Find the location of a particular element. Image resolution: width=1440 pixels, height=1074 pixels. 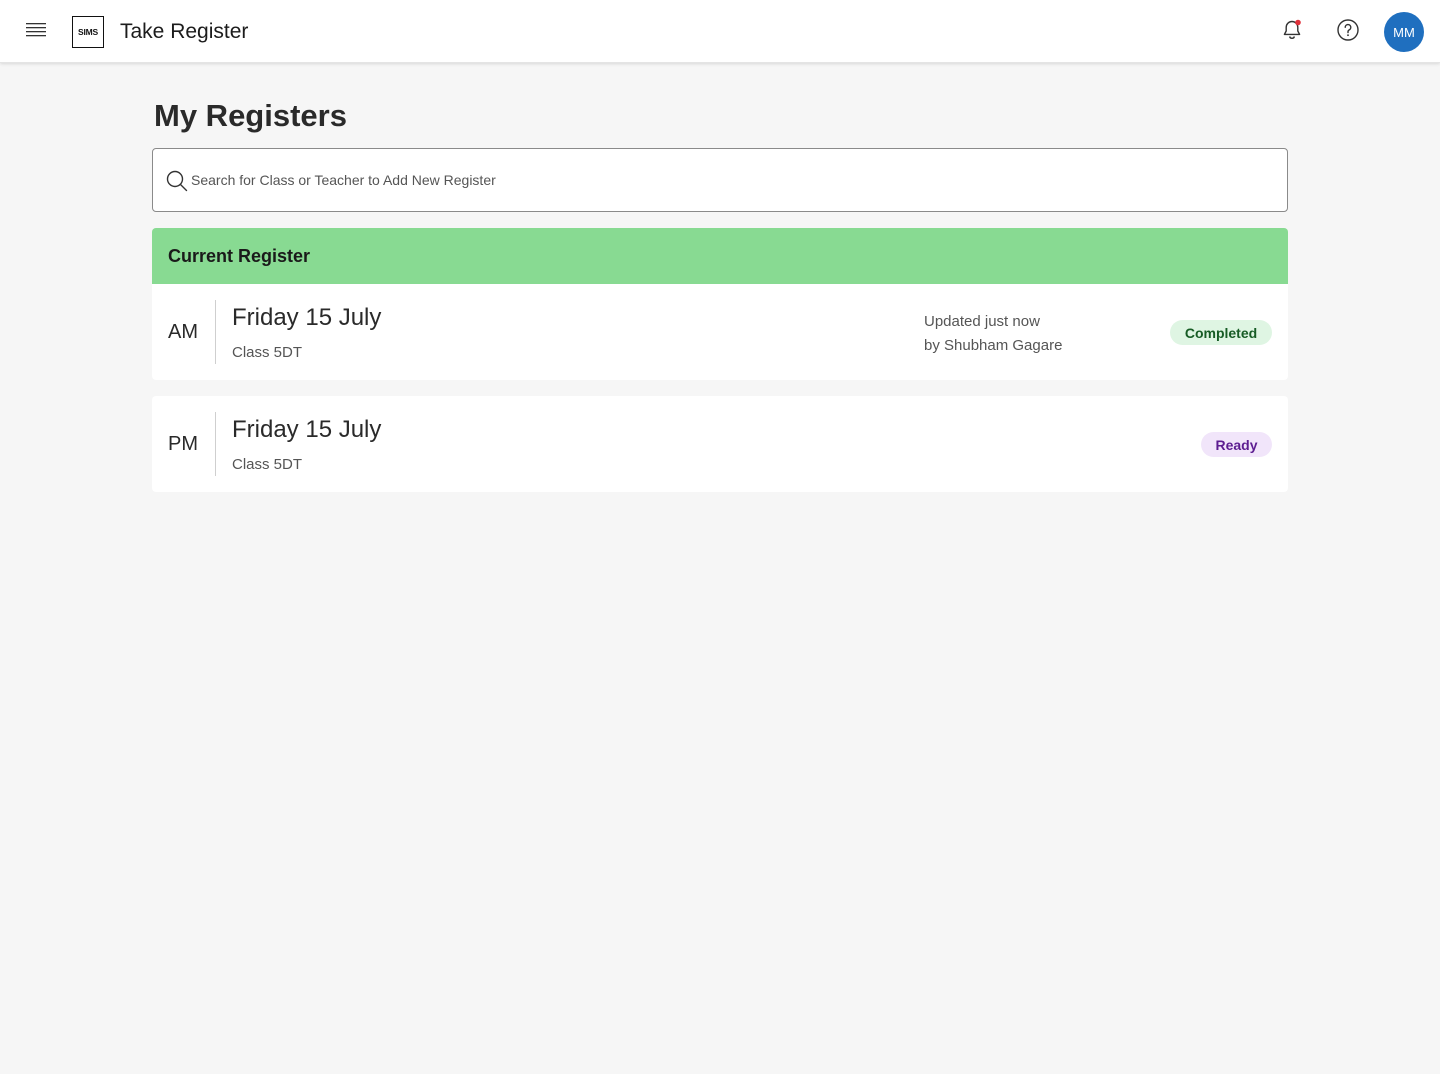

menu-icon is located at coordinates (36, 32).